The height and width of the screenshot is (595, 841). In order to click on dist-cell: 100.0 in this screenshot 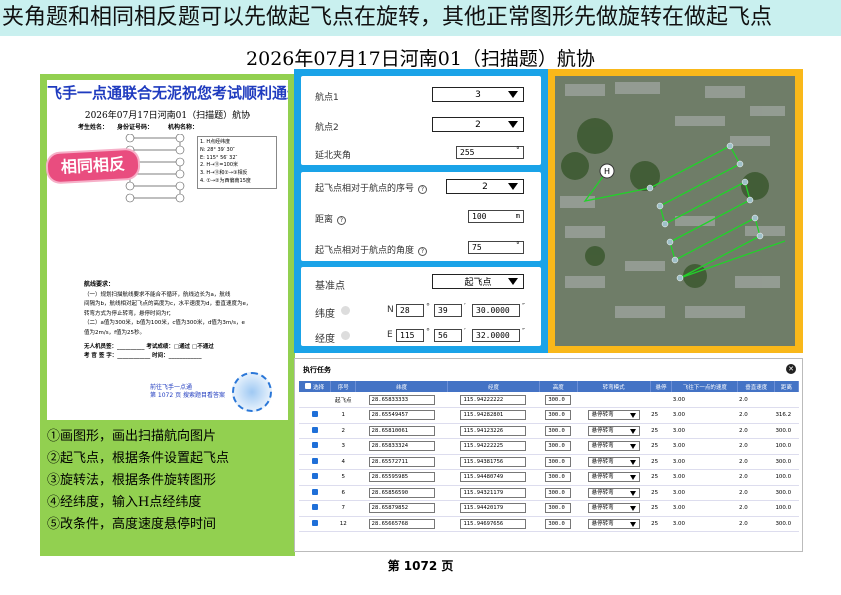, I will do `click(786, 508)`.